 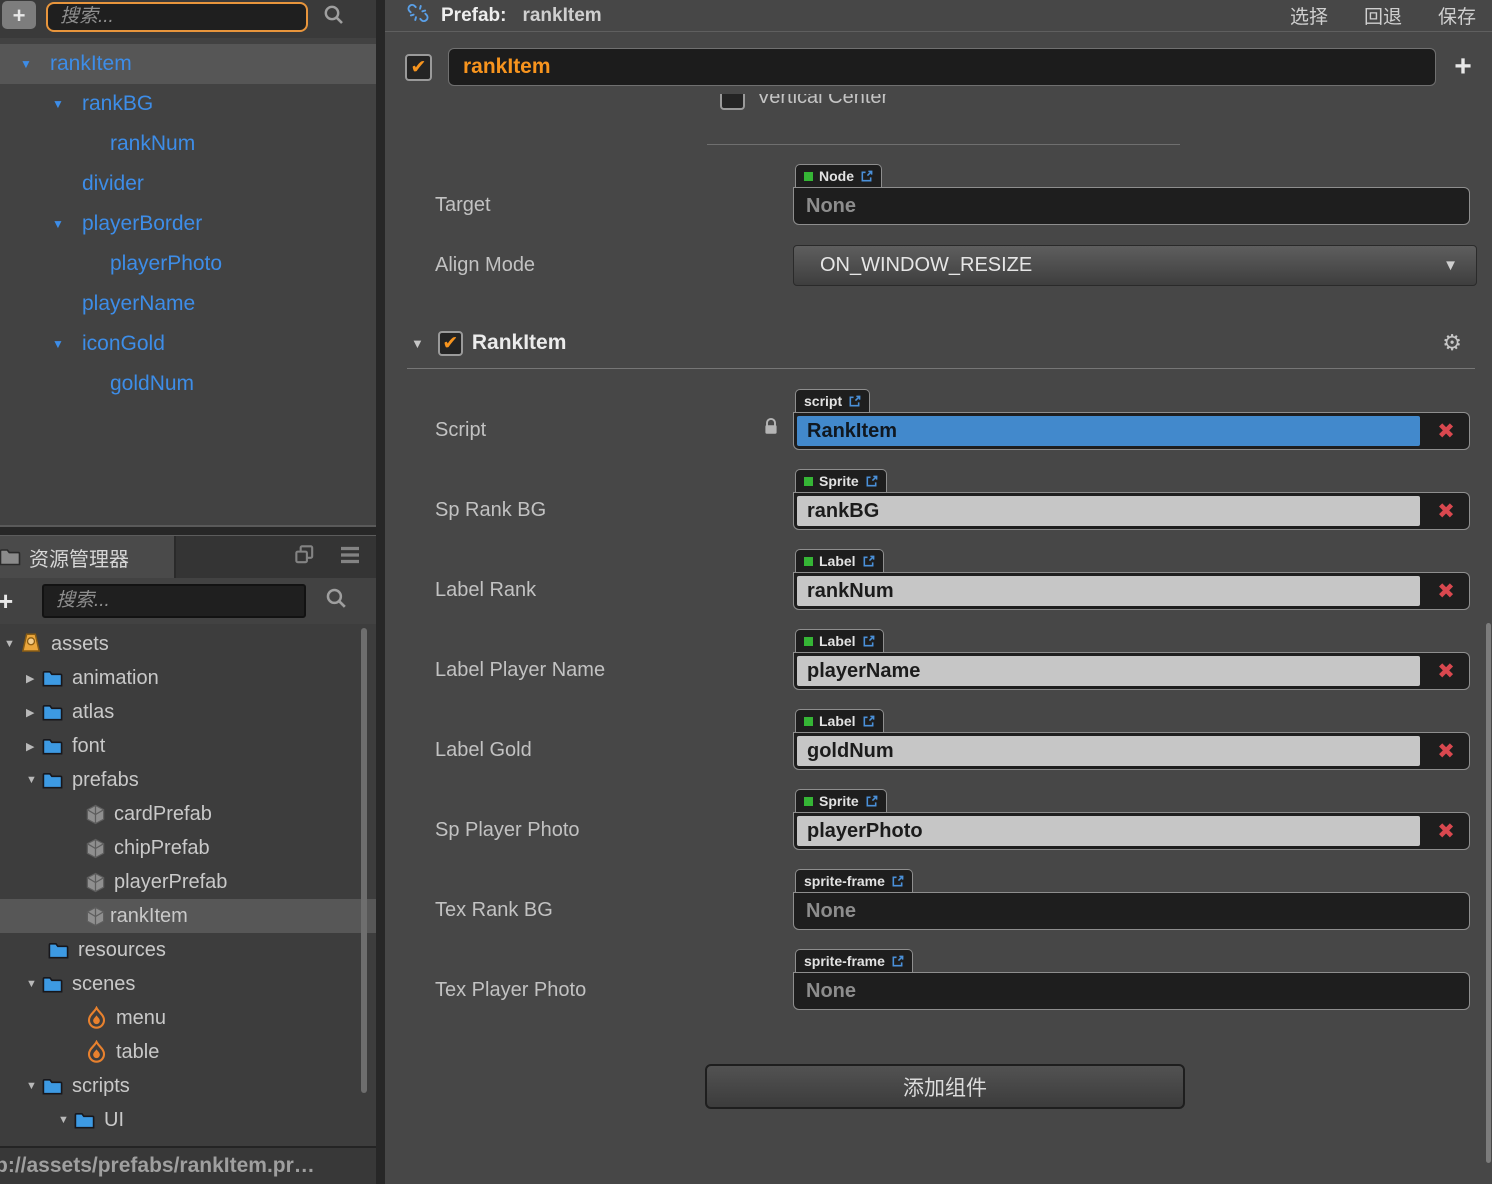 I want to click on hierarchy-panel: + ▼ rankItem ▼ rankBG rankNum divider ▼, so click(x=188, y=263).